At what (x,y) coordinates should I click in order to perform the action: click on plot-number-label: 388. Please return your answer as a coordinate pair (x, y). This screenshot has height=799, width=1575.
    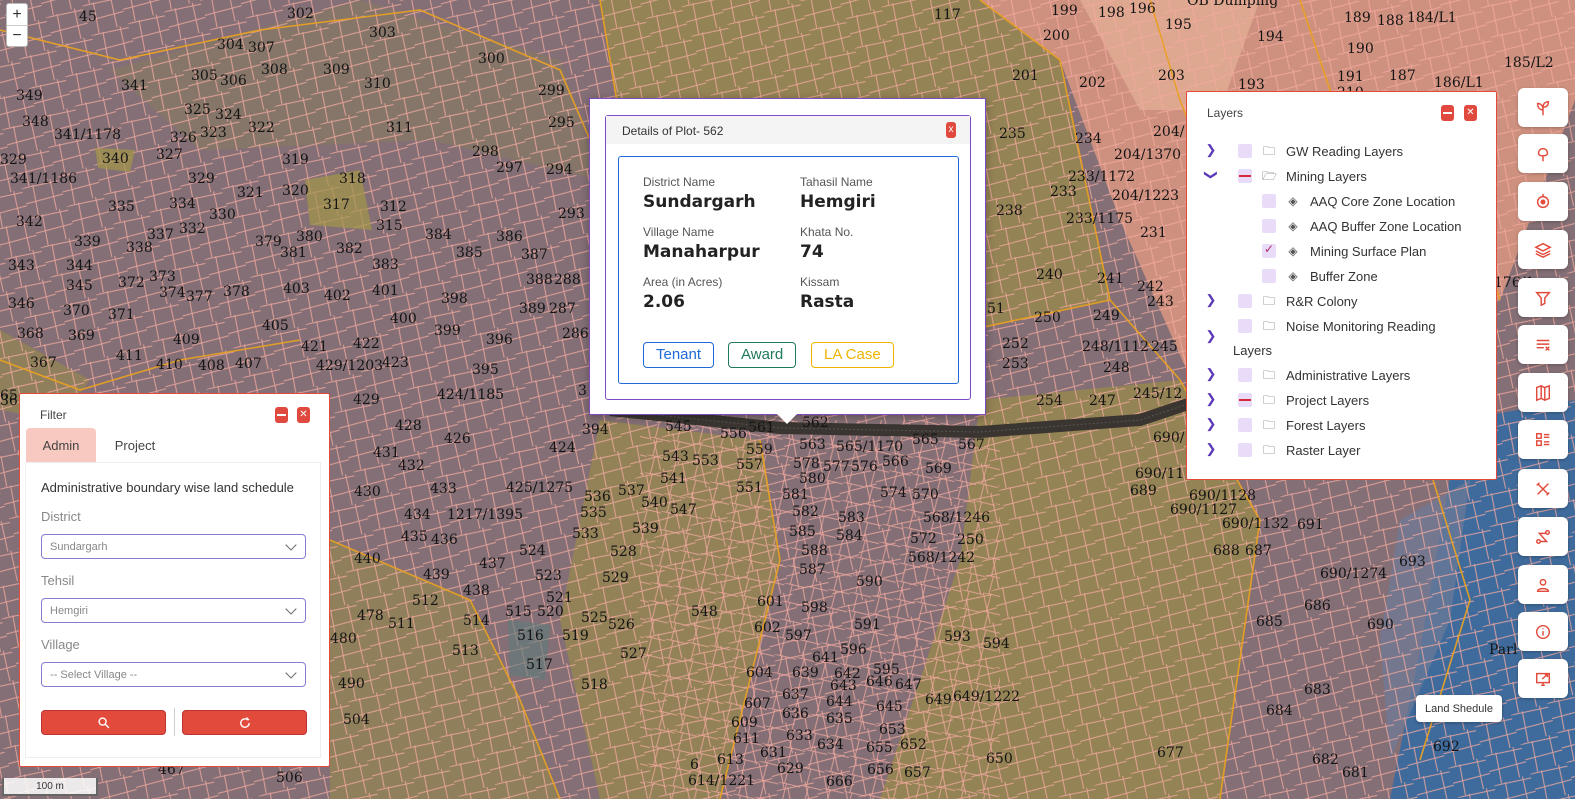
    Looking at the image, I should click on (539, 280).